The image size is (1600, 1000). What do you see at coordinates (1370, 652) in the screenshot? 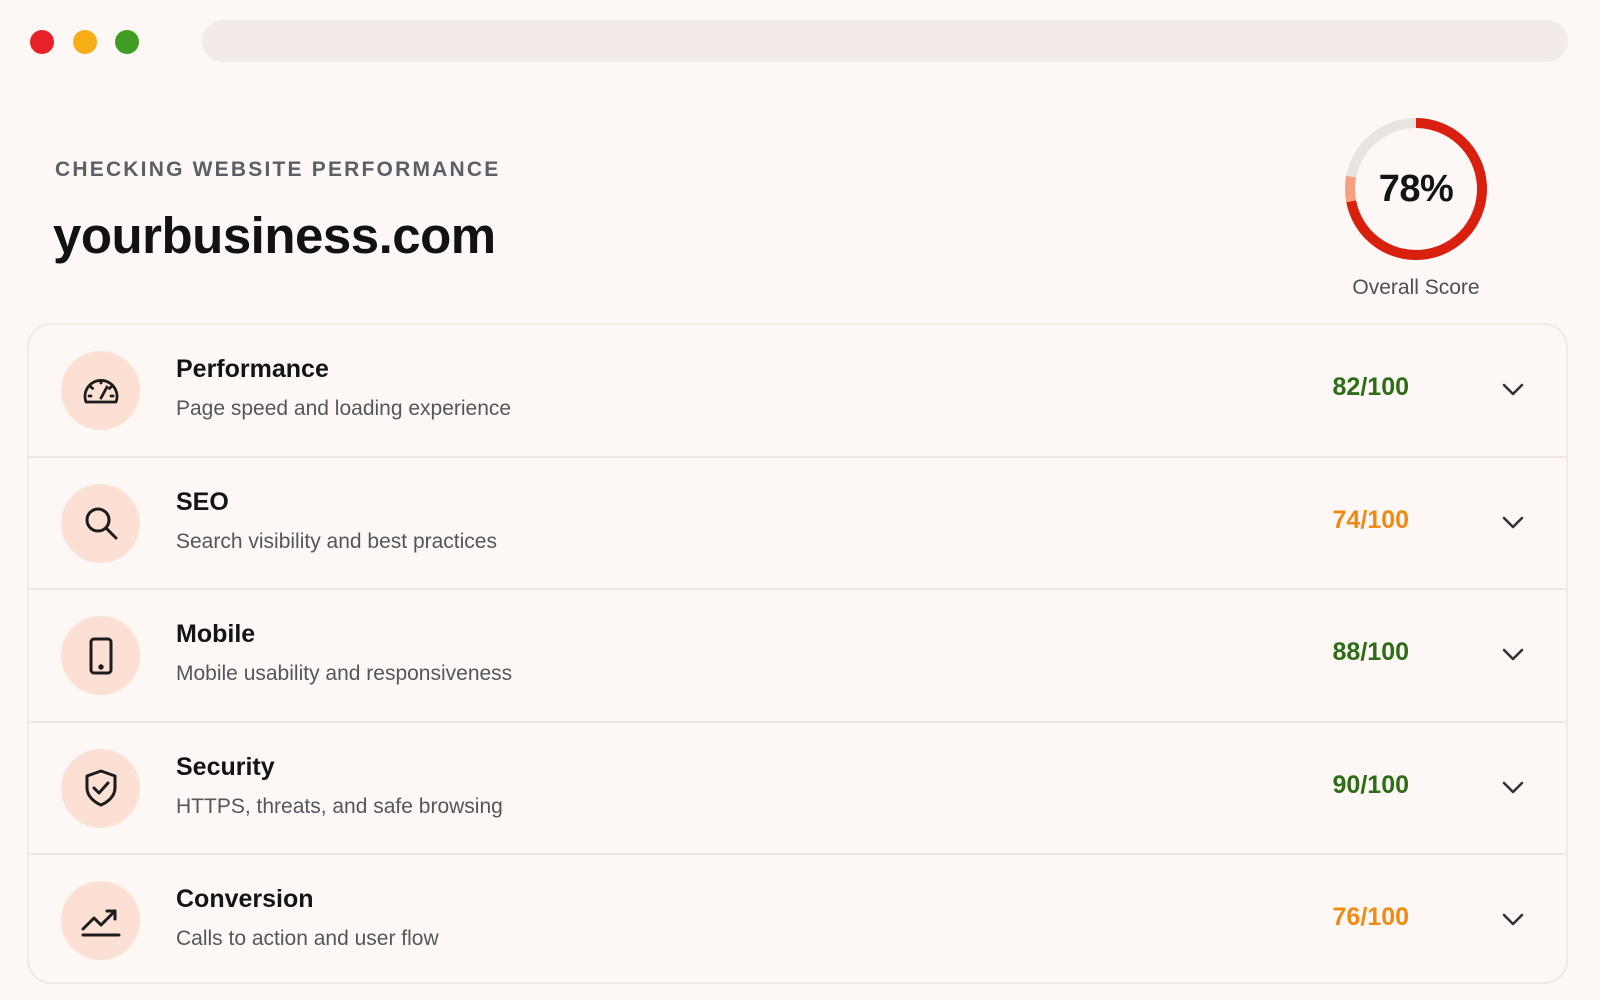
I see `category-score: 88/100` at bounding box center [1370, 652].